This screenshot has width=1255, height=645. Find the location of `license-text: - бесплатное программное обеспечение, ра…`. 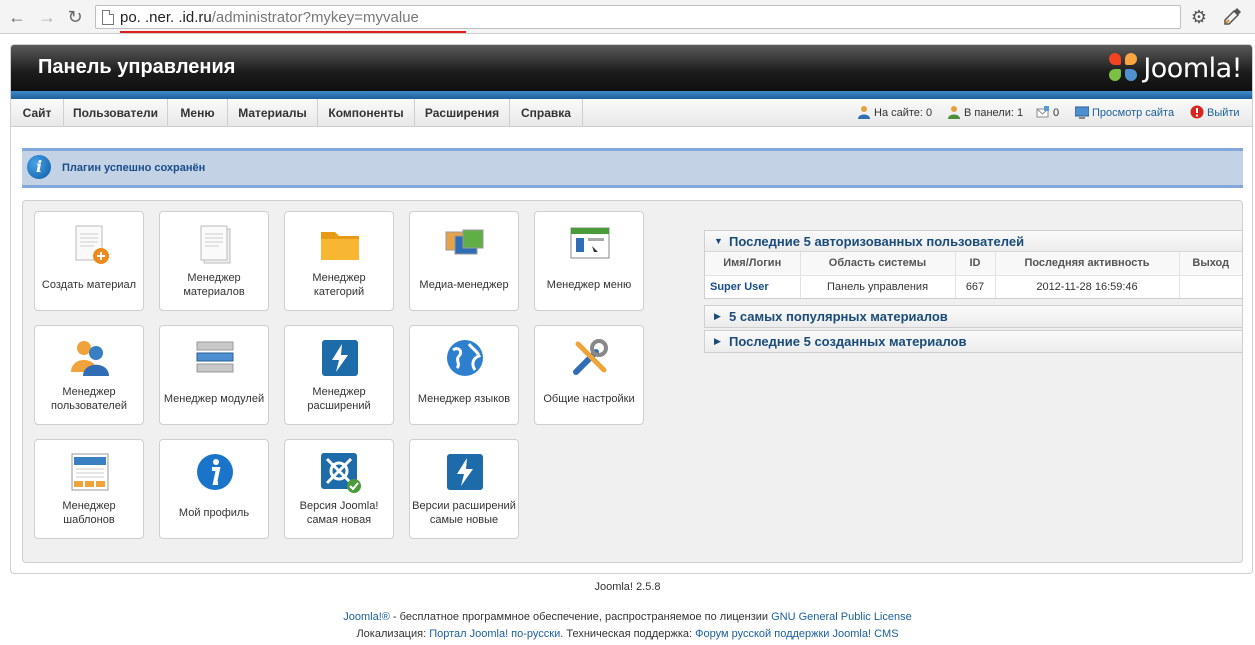

license-text: - бесплатное программное обеспечение, ра… is located at coordinates (580, 617).